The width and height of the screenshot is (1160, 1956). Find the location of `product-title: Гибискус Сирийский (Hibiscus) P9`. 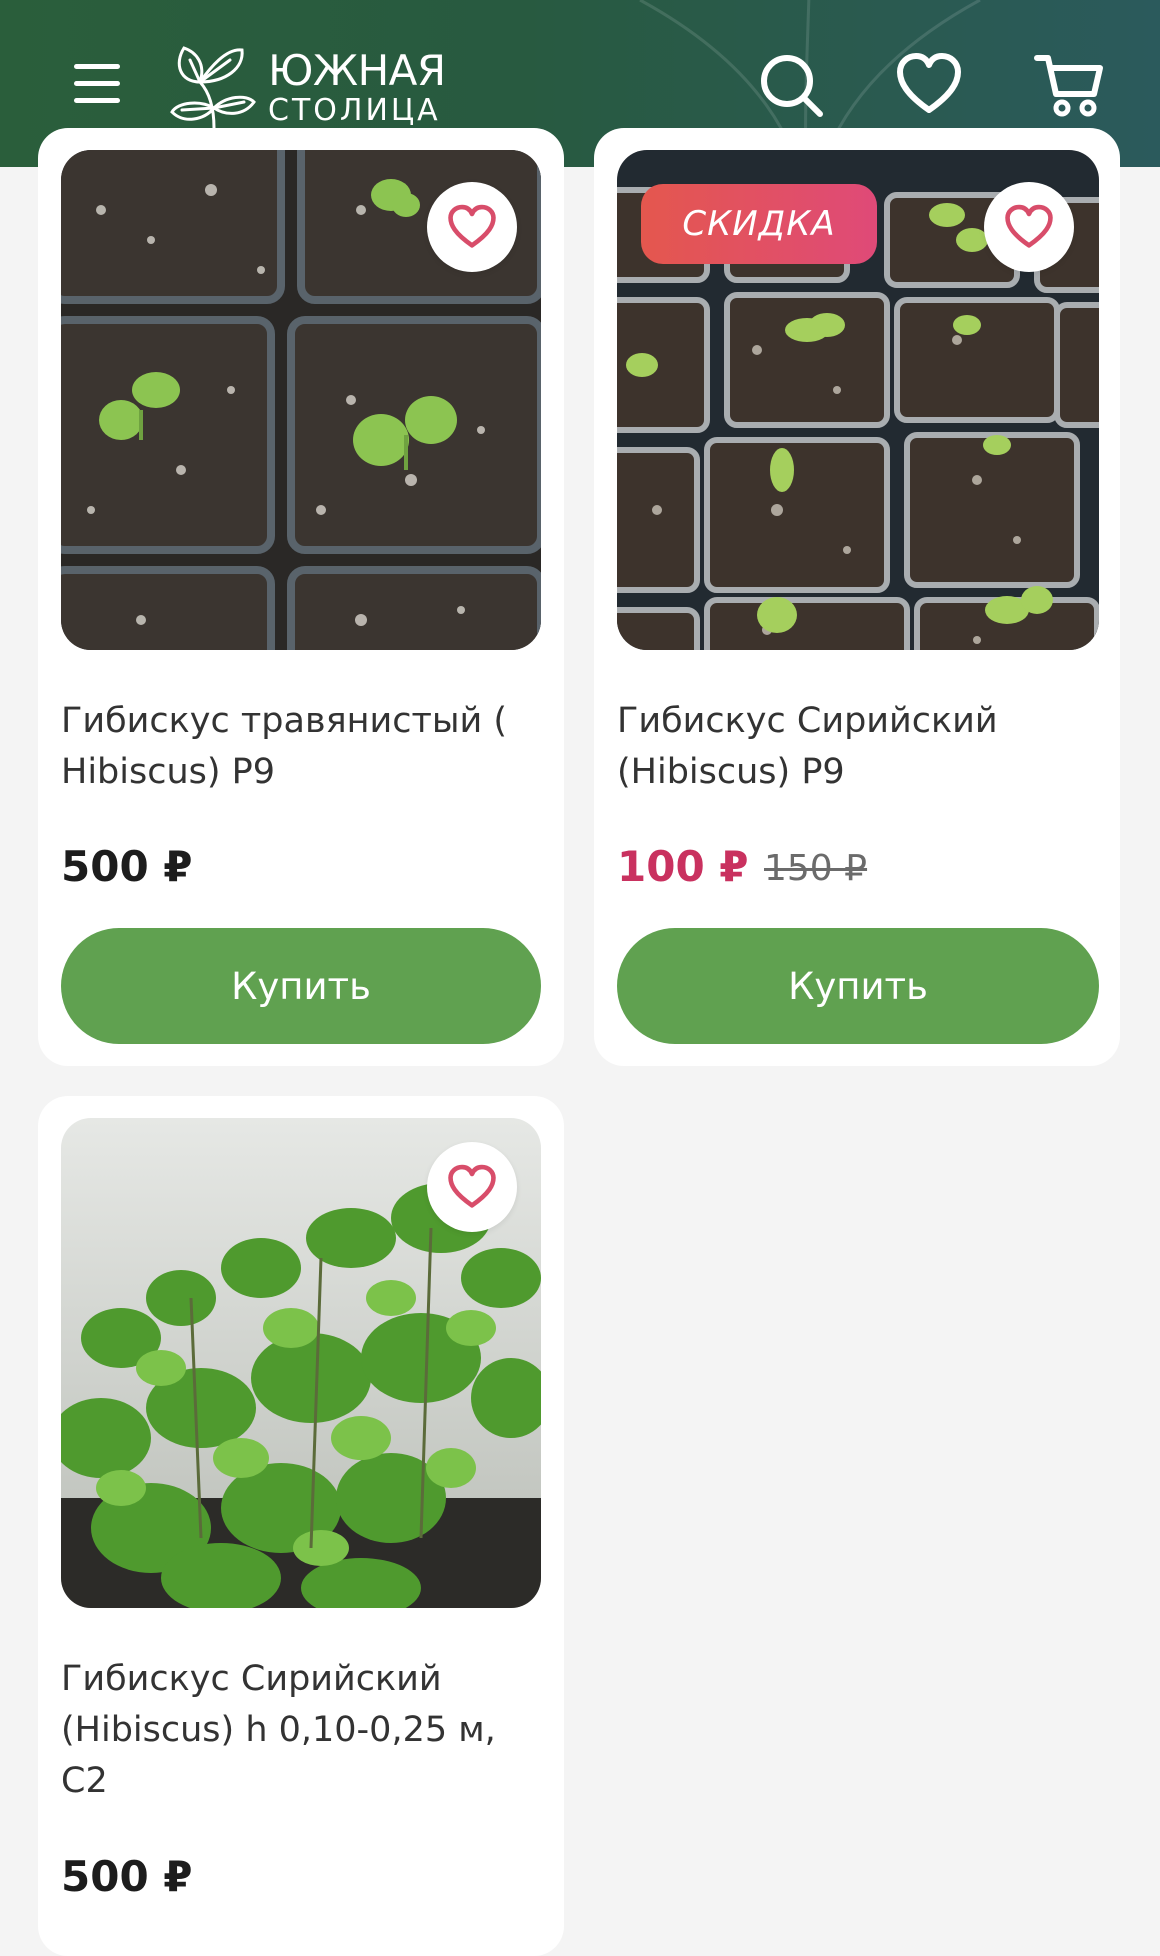

product-title: Гибискус Сирийский (Hibiscus) P9 is located at coordinates (852, 747).